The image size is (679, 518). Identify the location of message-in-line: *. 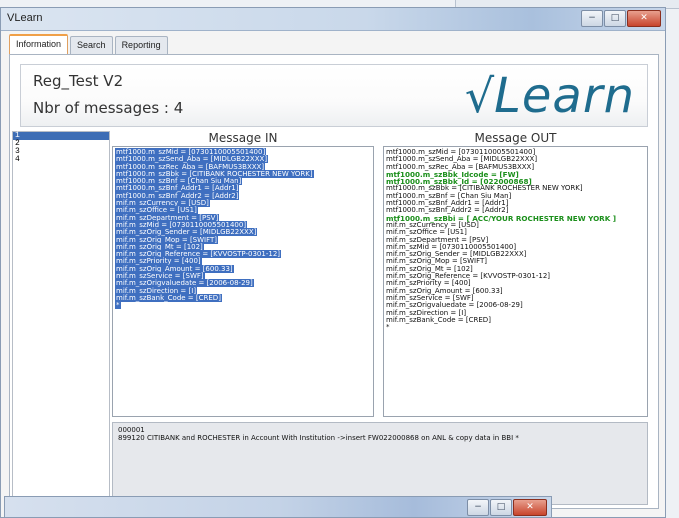
(243, 305).